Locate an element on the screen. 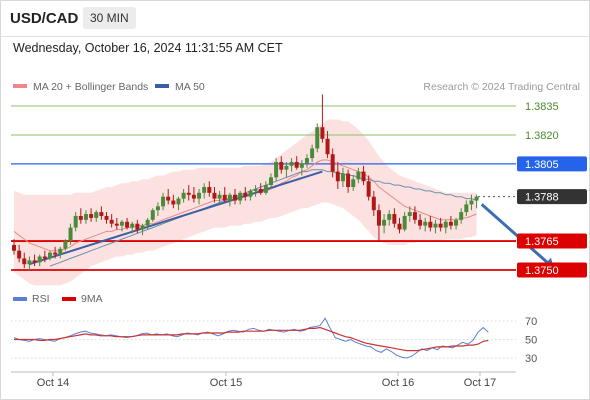 Image resolution: width=590 pixels, height=400 pixels. rsi-line is located at coordinates (251, 338).